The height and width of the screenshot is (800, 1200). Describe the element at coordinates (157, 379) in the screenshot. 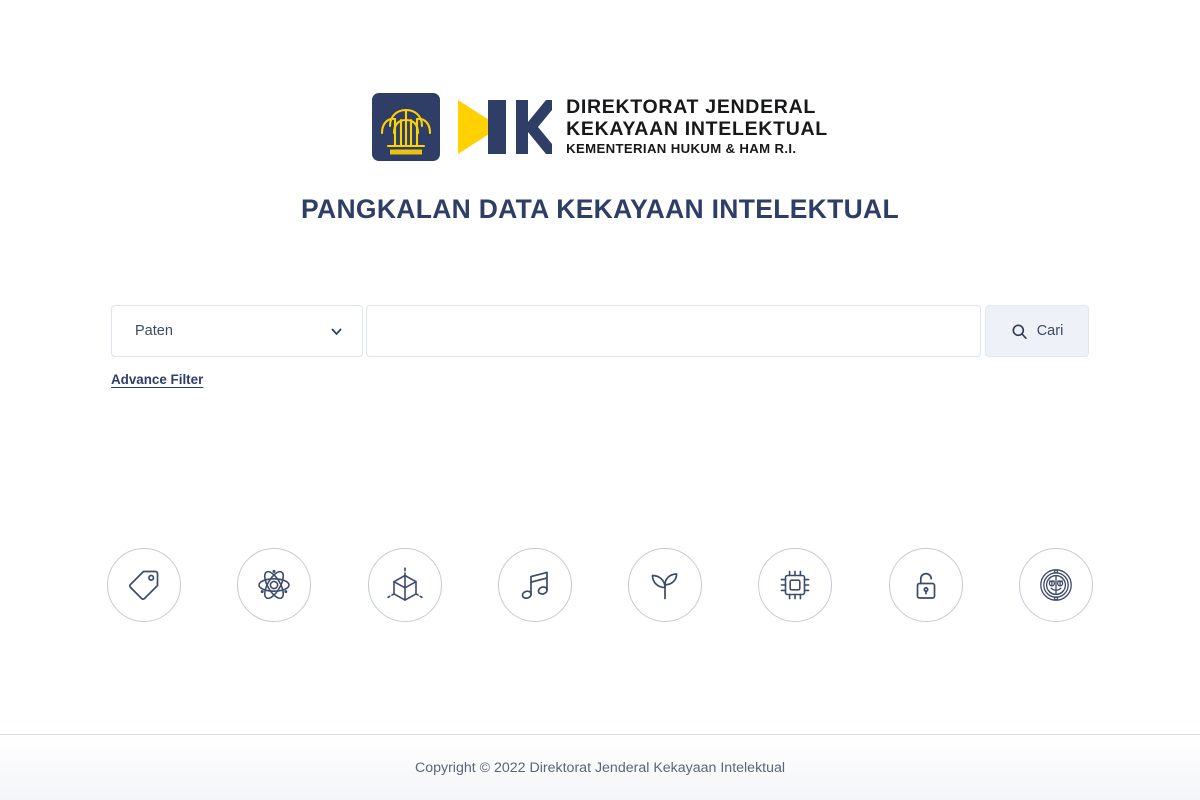

I see `advance-filter-link: Advance Filter` at that location.